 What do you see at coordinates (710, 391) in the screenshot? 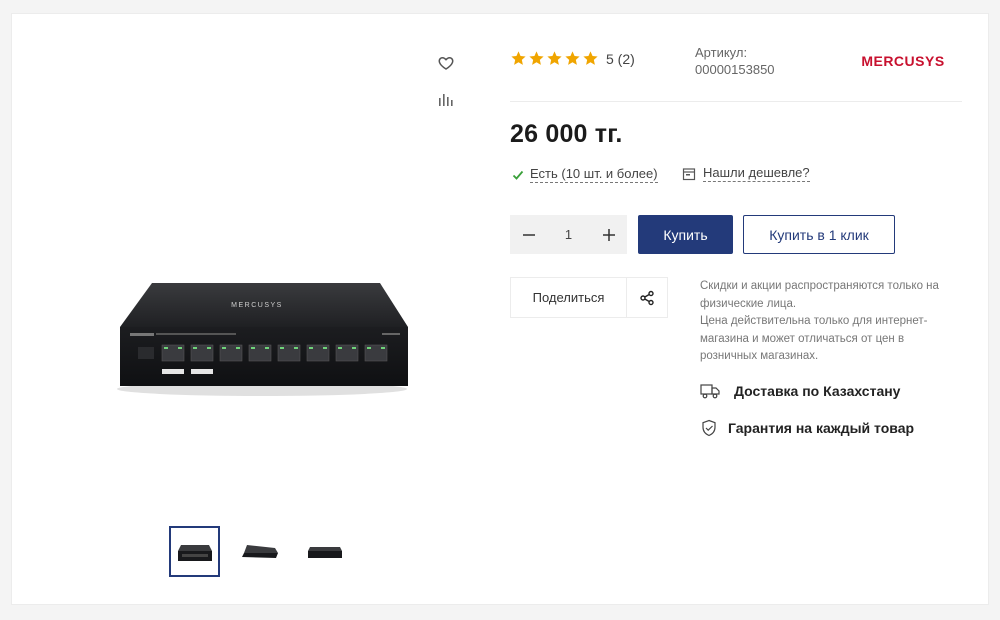
I see `truck-icon` at bounding box center [710, 391].